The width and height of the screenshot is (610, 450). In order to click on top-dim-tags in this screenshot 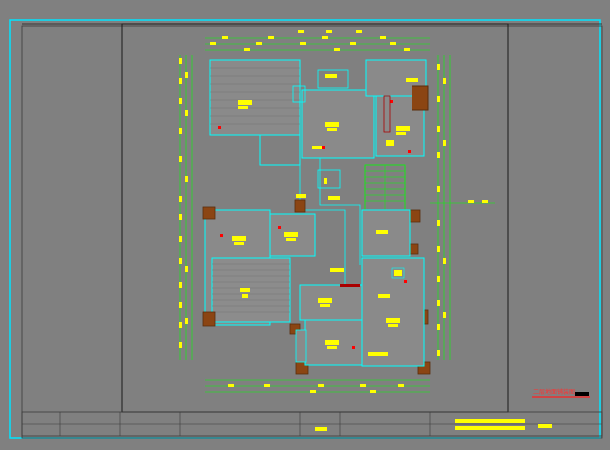, I will do `click(310, 40)`.